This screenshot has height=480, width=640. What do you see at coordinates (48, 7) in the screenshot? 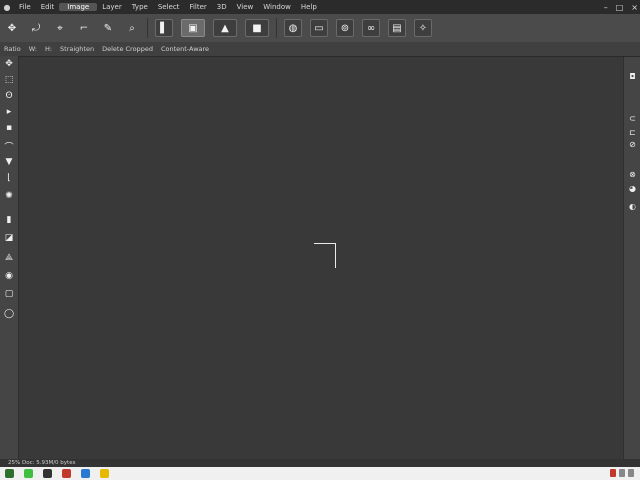
I see `menu-edit: Edit` at bounding box center [48, 7].